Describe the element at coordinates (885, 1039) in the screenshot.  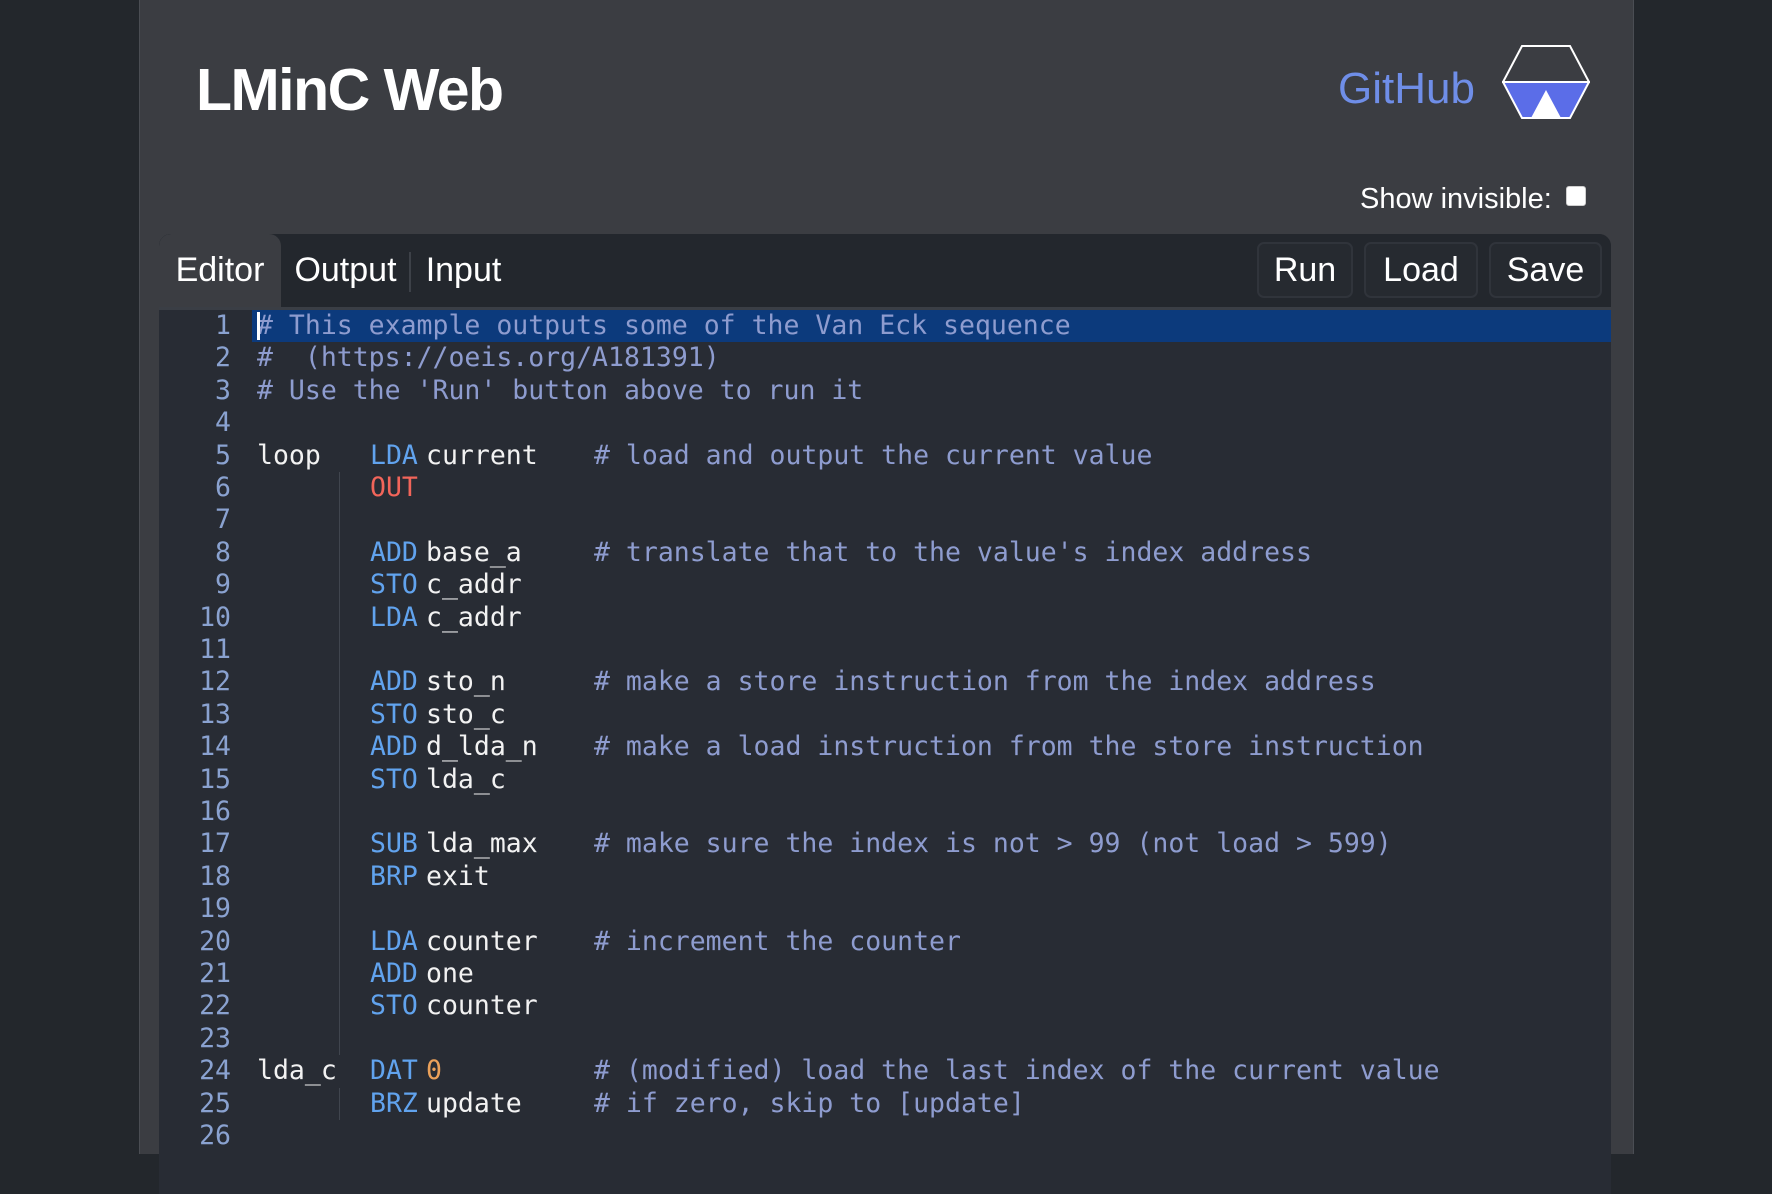
I see `code-line: 23` at that location.